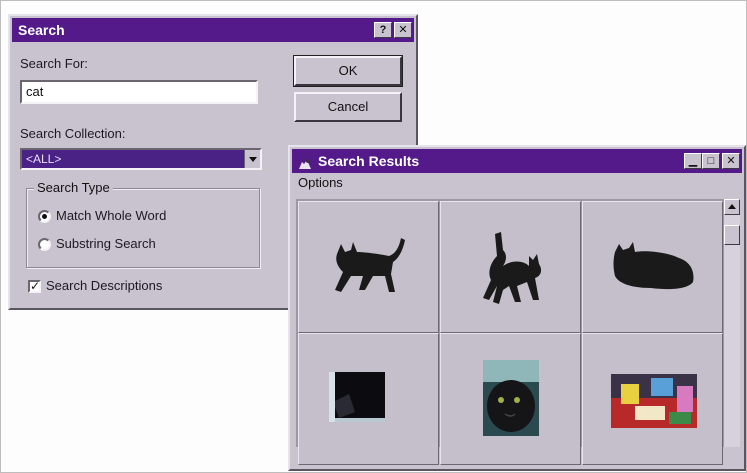 This screenshot has height=473, width=747. Describe the element at coordinates (34, 286) in the screenshot. I see `search-descriptions-checkbox: ✓` at that location.